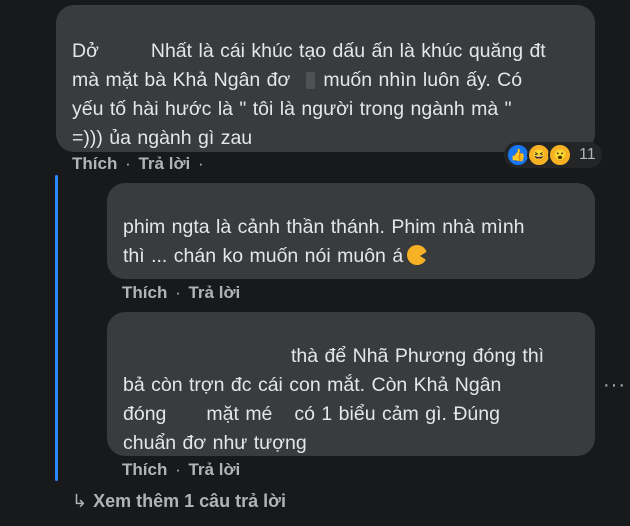 This screenshot has height=526, width=630. I want to click on wow-icon: 😮, so click(560, 155).